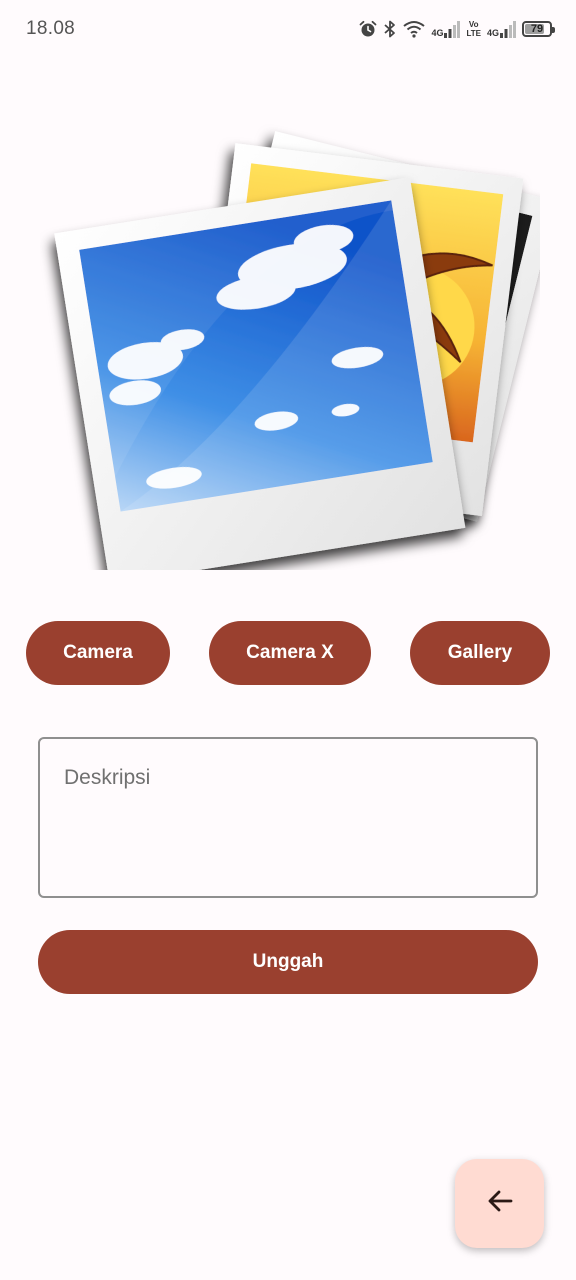  What do you see at coordinates (414, 29) in the screenshot?
I see `wifi-icon` at bounding box center [414, 29].